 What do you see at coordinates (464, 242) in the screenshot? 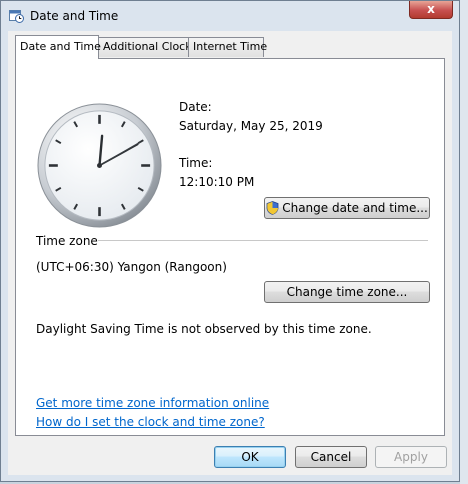
I see `background-app-edge` at bounding box center [464, 242].